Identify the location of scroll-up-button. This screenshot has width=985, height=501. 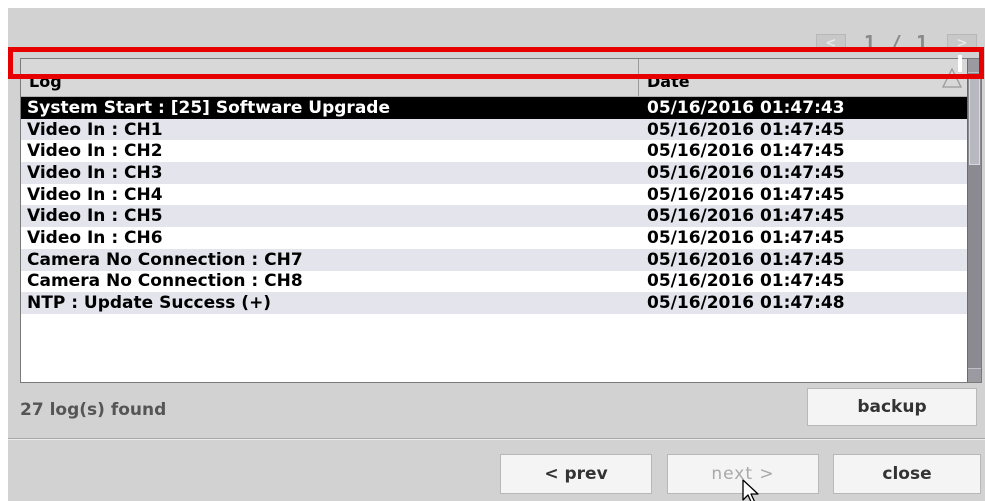
(974, 66).